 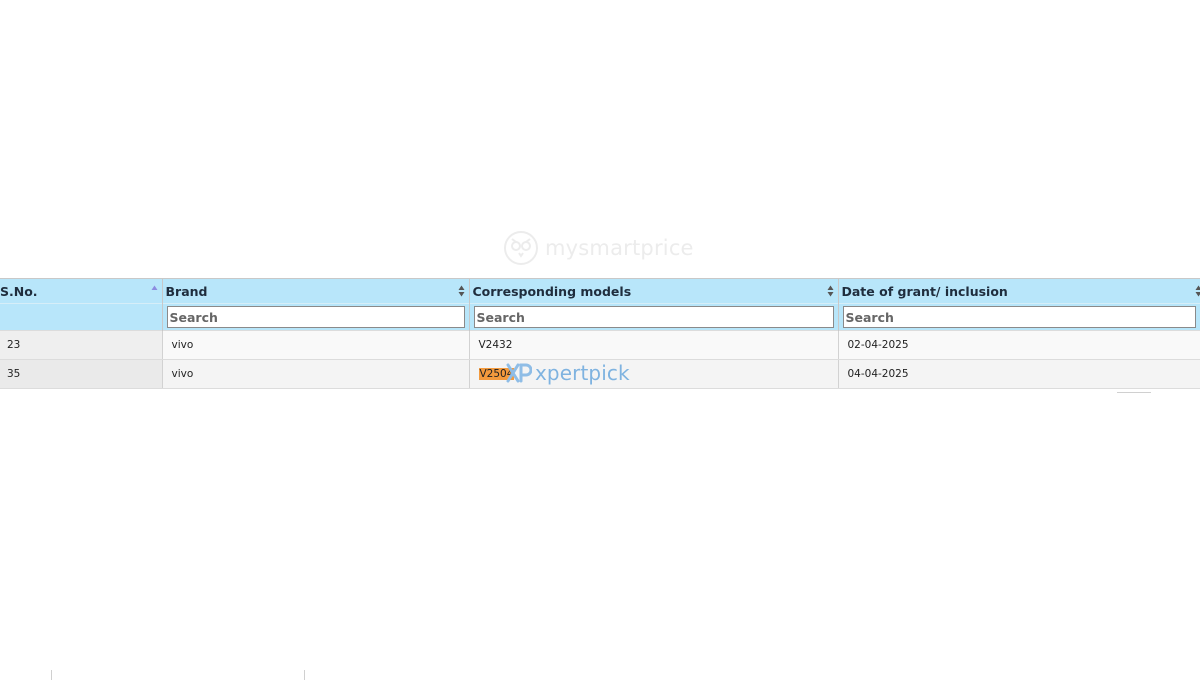 I want to click on cell-sno: 23, so click(x=81, y=345).